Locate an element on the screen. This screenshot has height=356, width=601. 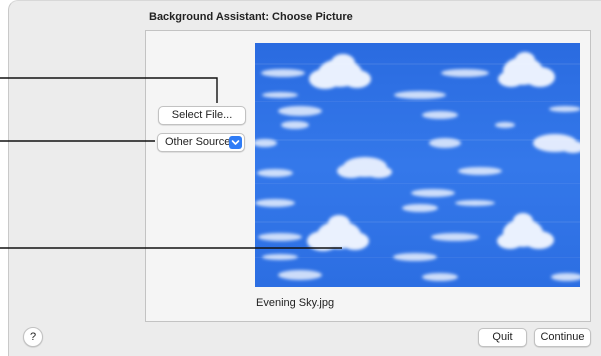
quit-button: Quit is located at coordinates (502, 337).